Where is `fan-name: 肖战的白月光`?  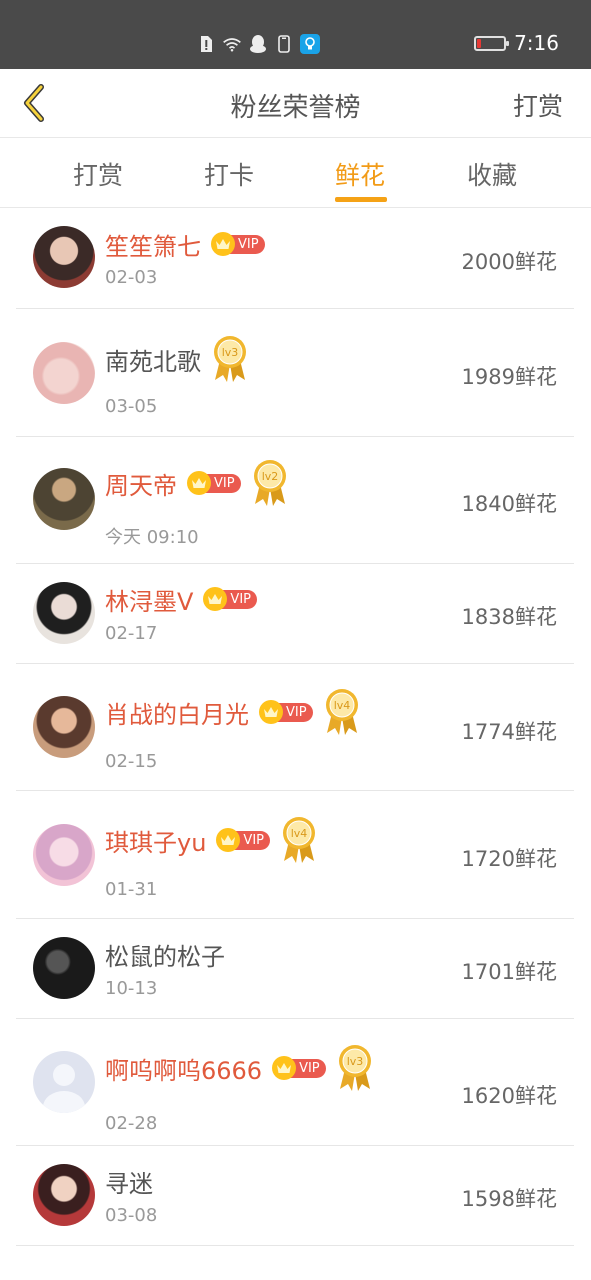
fan-name: 肖战的白月光 is located at coordinates (177, 712).